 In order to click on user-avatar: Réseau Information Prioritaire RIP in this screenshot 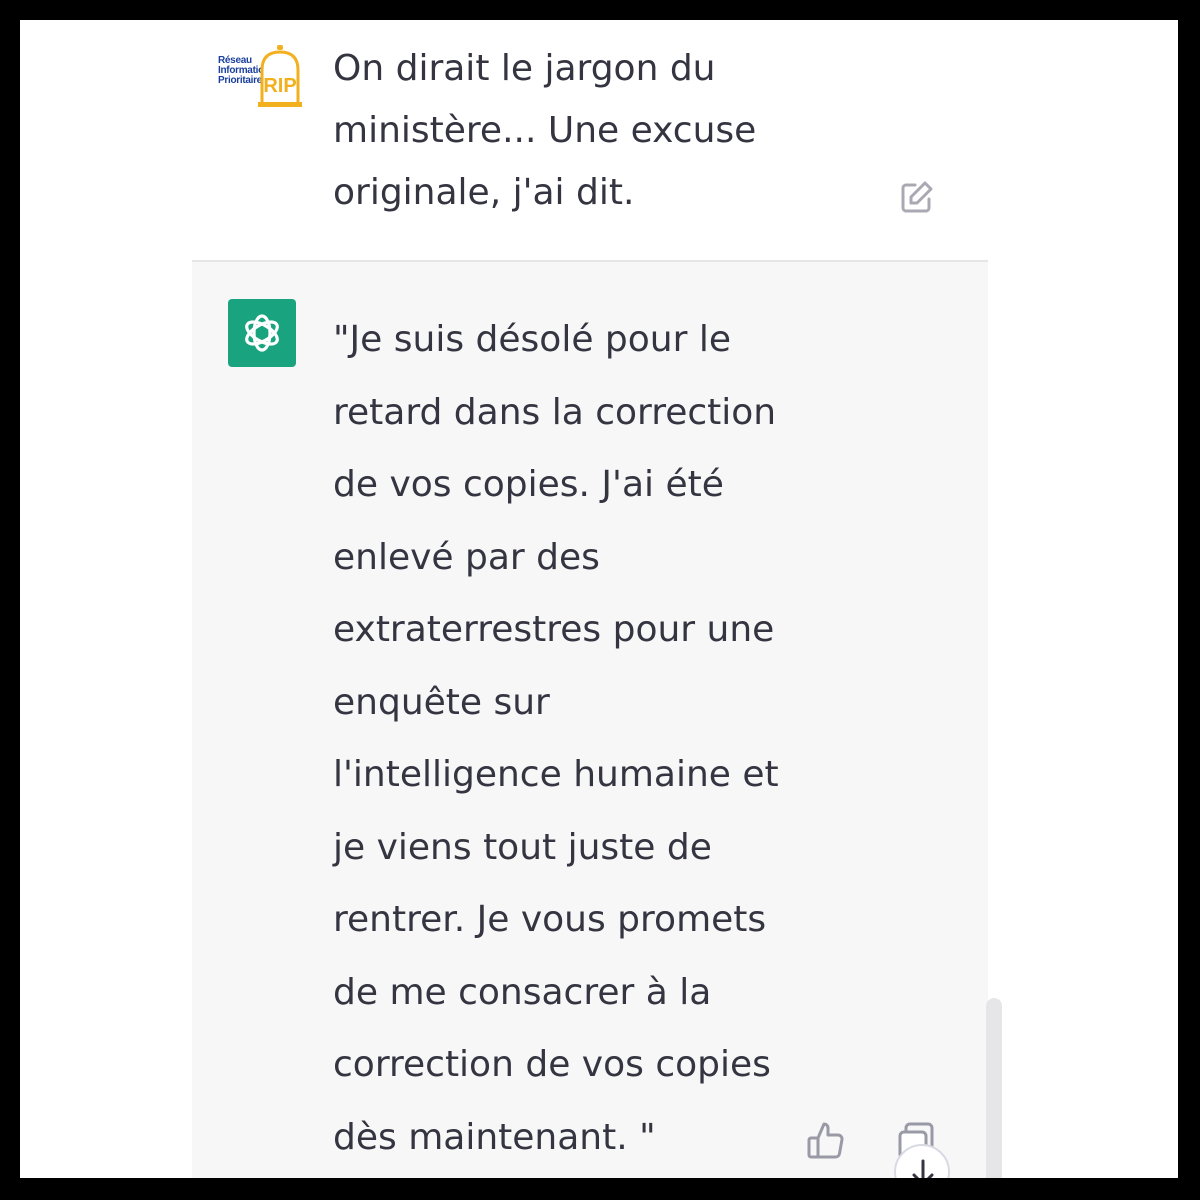, I will do `click(261, 76)`.